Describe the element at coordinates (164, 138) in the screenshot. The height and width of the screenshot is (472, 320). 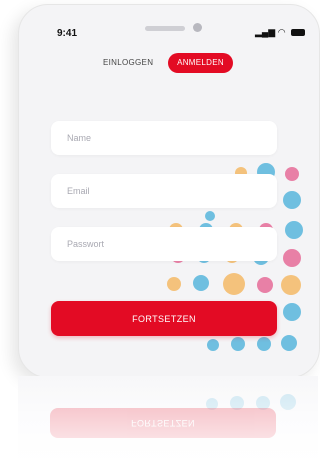
I see `name-field` at that location.